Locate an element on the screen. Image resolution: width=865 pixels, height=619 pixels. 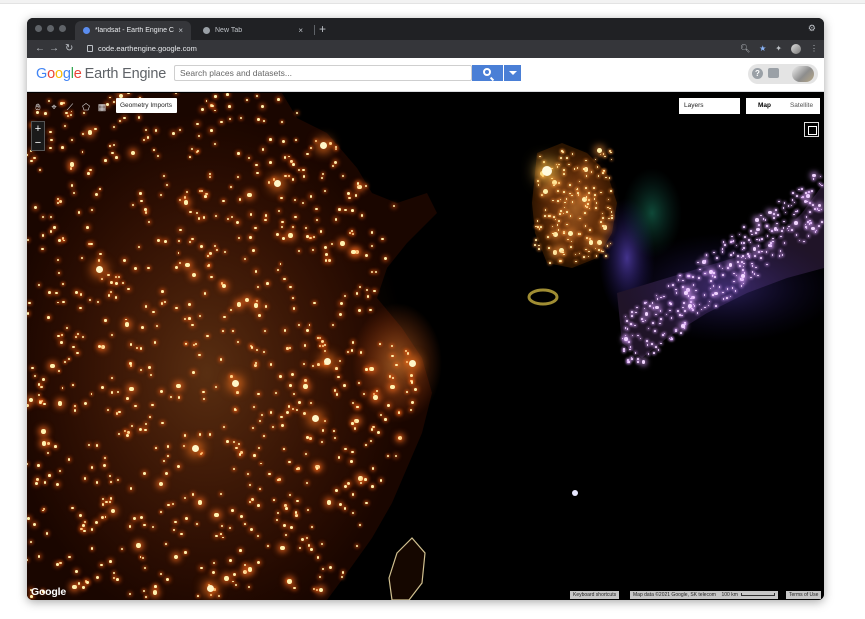
url-field: code.earthengine.google.com is located at coordinates (147, 49).